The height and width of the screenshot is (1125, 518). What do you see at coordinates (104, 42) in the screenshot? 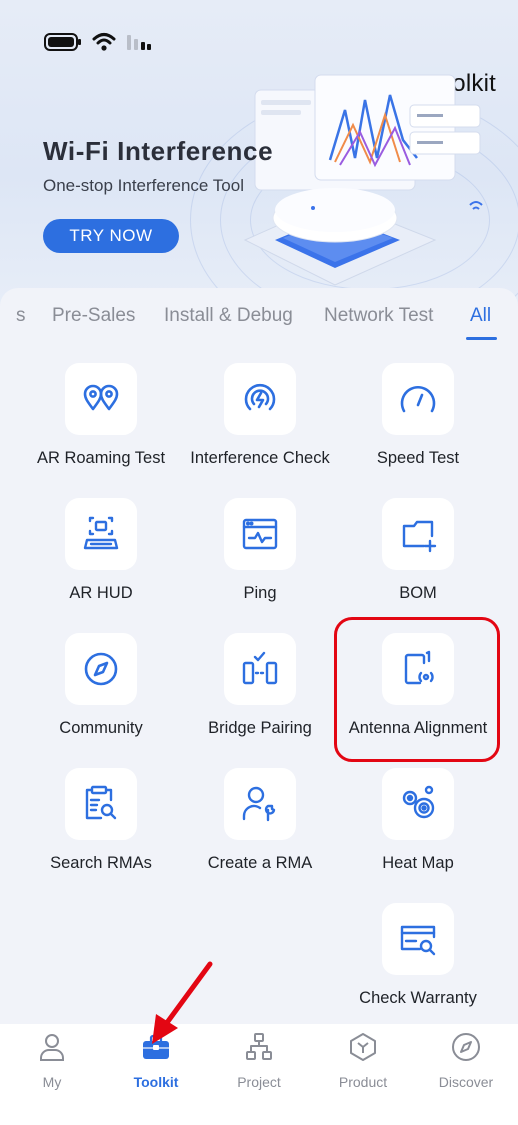
I see `wifi-icon` at bounding box center [104, 42].